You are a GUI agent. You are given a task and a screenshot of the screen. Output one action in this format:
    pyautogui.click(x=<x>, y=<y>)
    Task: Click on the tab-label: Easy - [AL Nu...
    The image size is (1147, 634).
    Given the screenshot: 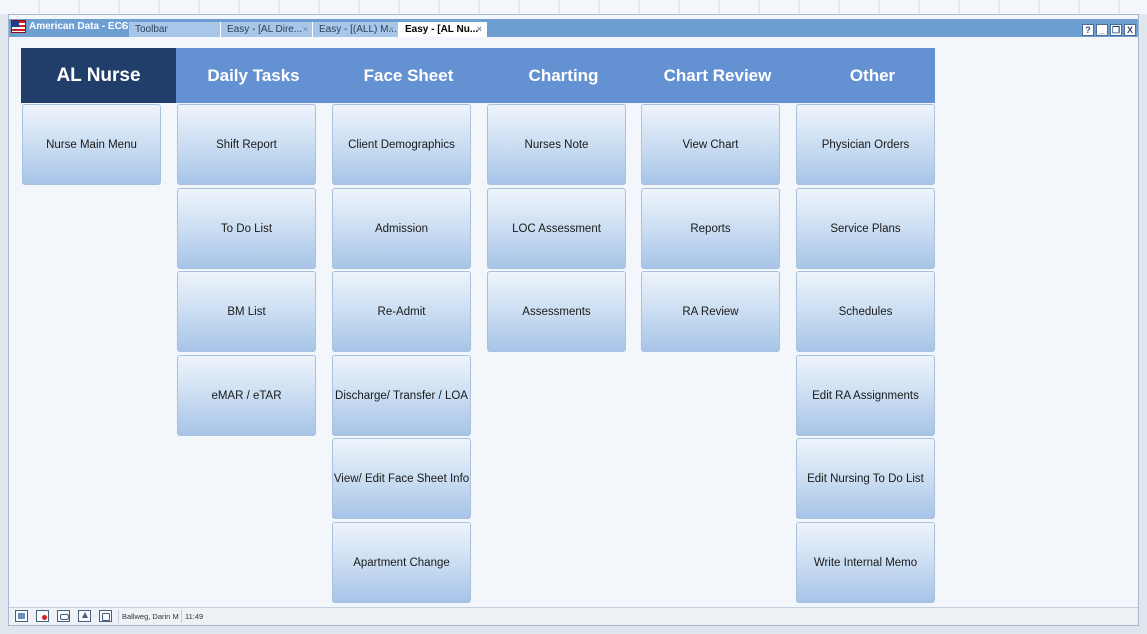 What is the action you would take?
    pyautogui.click(x=442, y=29)
    